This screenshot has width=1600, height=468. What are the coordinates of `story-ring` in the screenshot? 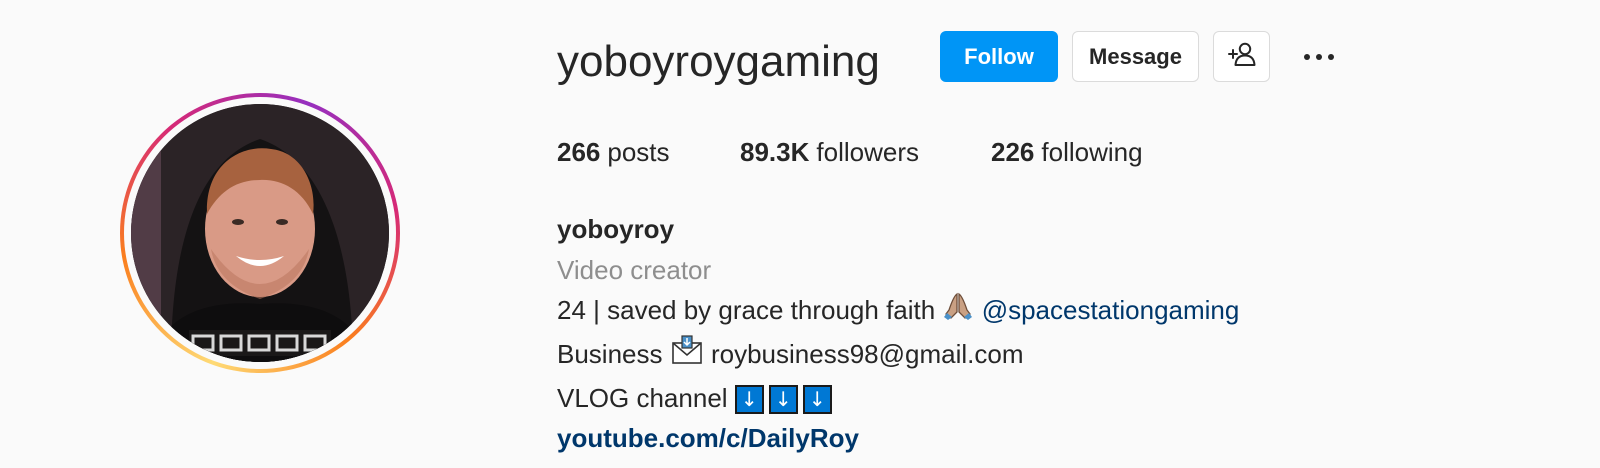 It's located at (260, 233).